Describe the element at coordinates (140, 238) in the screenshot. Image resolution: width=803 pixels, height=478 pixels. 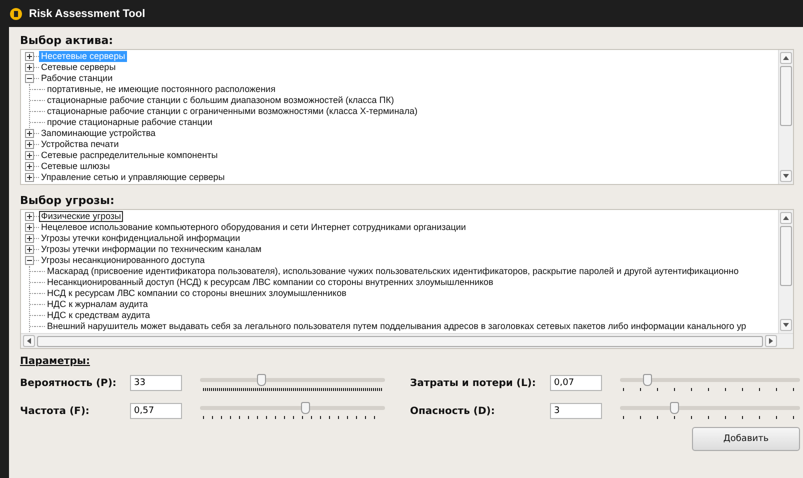
I see `tree-item: Угрозы утечки конфиденциальной информации` at that location.